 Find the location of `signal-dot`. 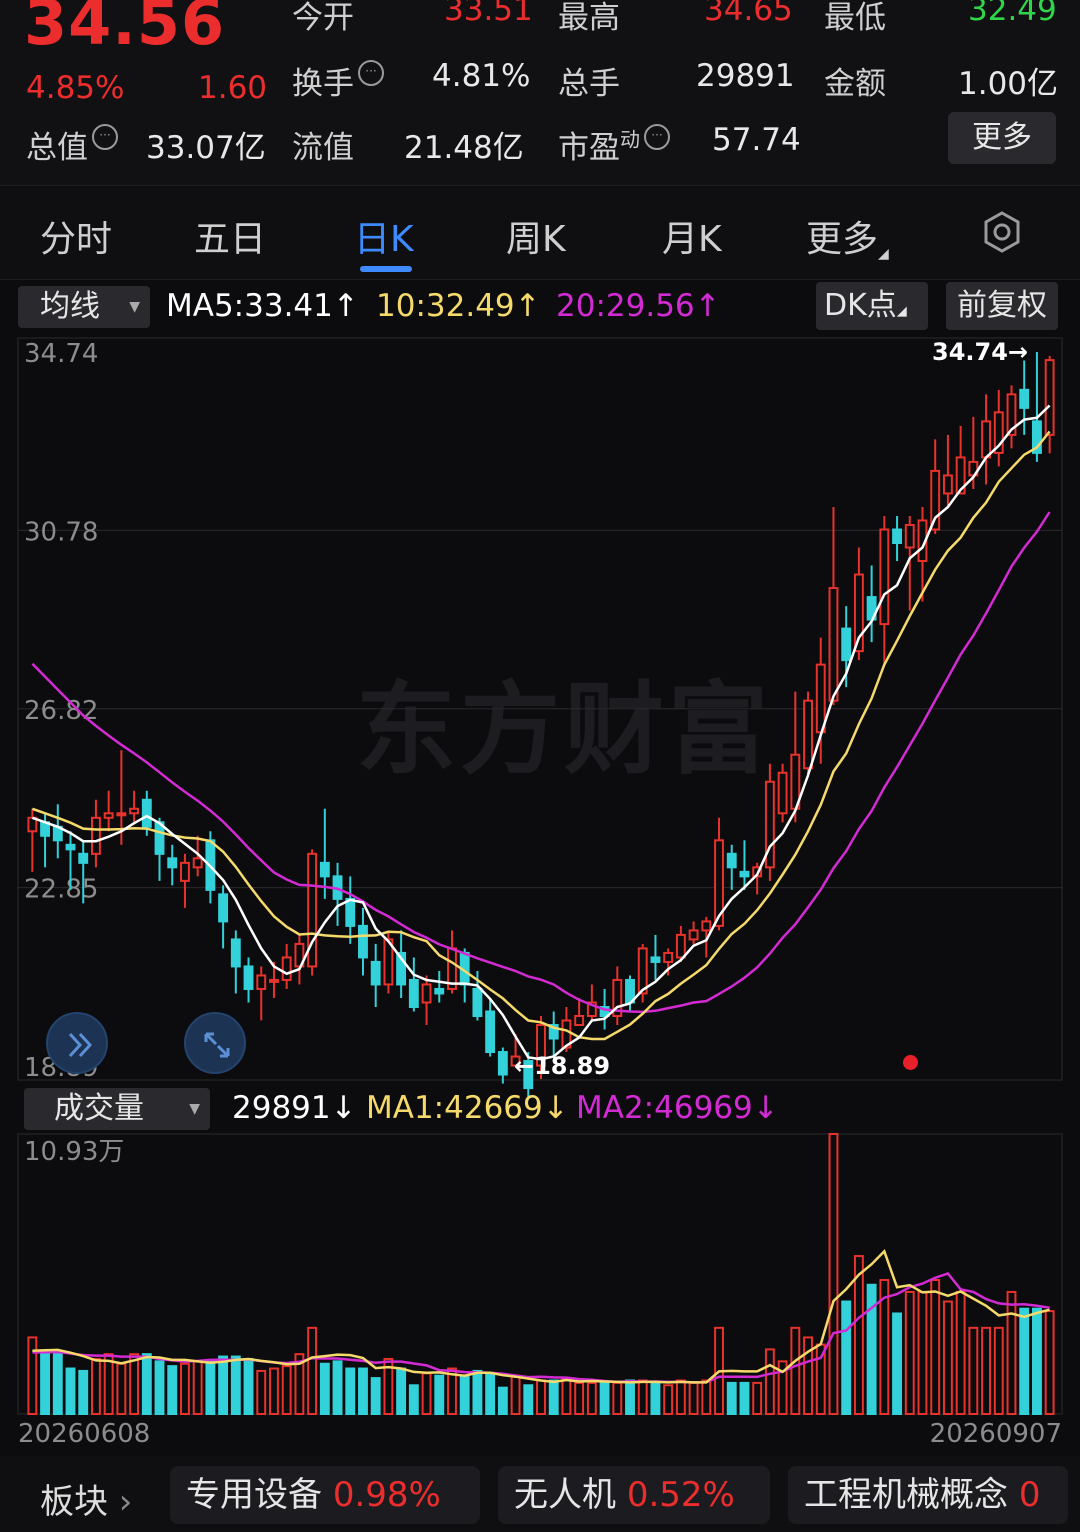

signal-dot is located at coordinates (910, 1062).